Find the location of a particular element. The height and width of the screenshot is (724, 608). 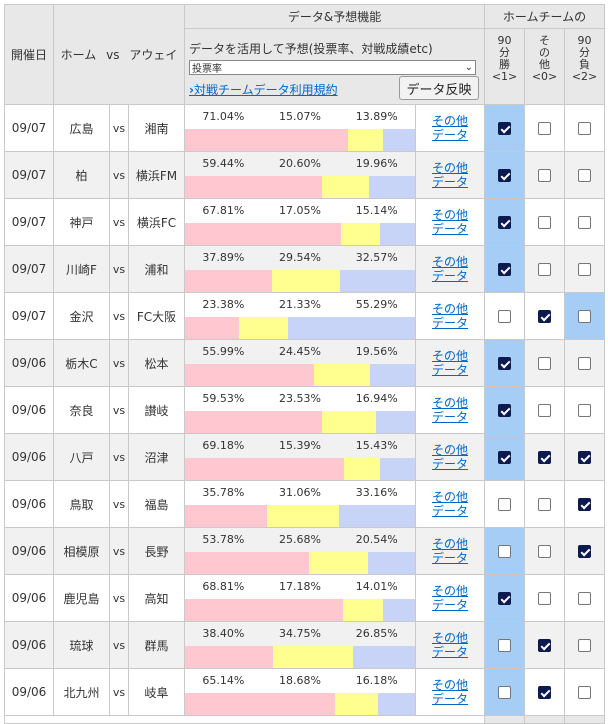

reflect-data-button: データ反映 is located at coordinates (439, 88).